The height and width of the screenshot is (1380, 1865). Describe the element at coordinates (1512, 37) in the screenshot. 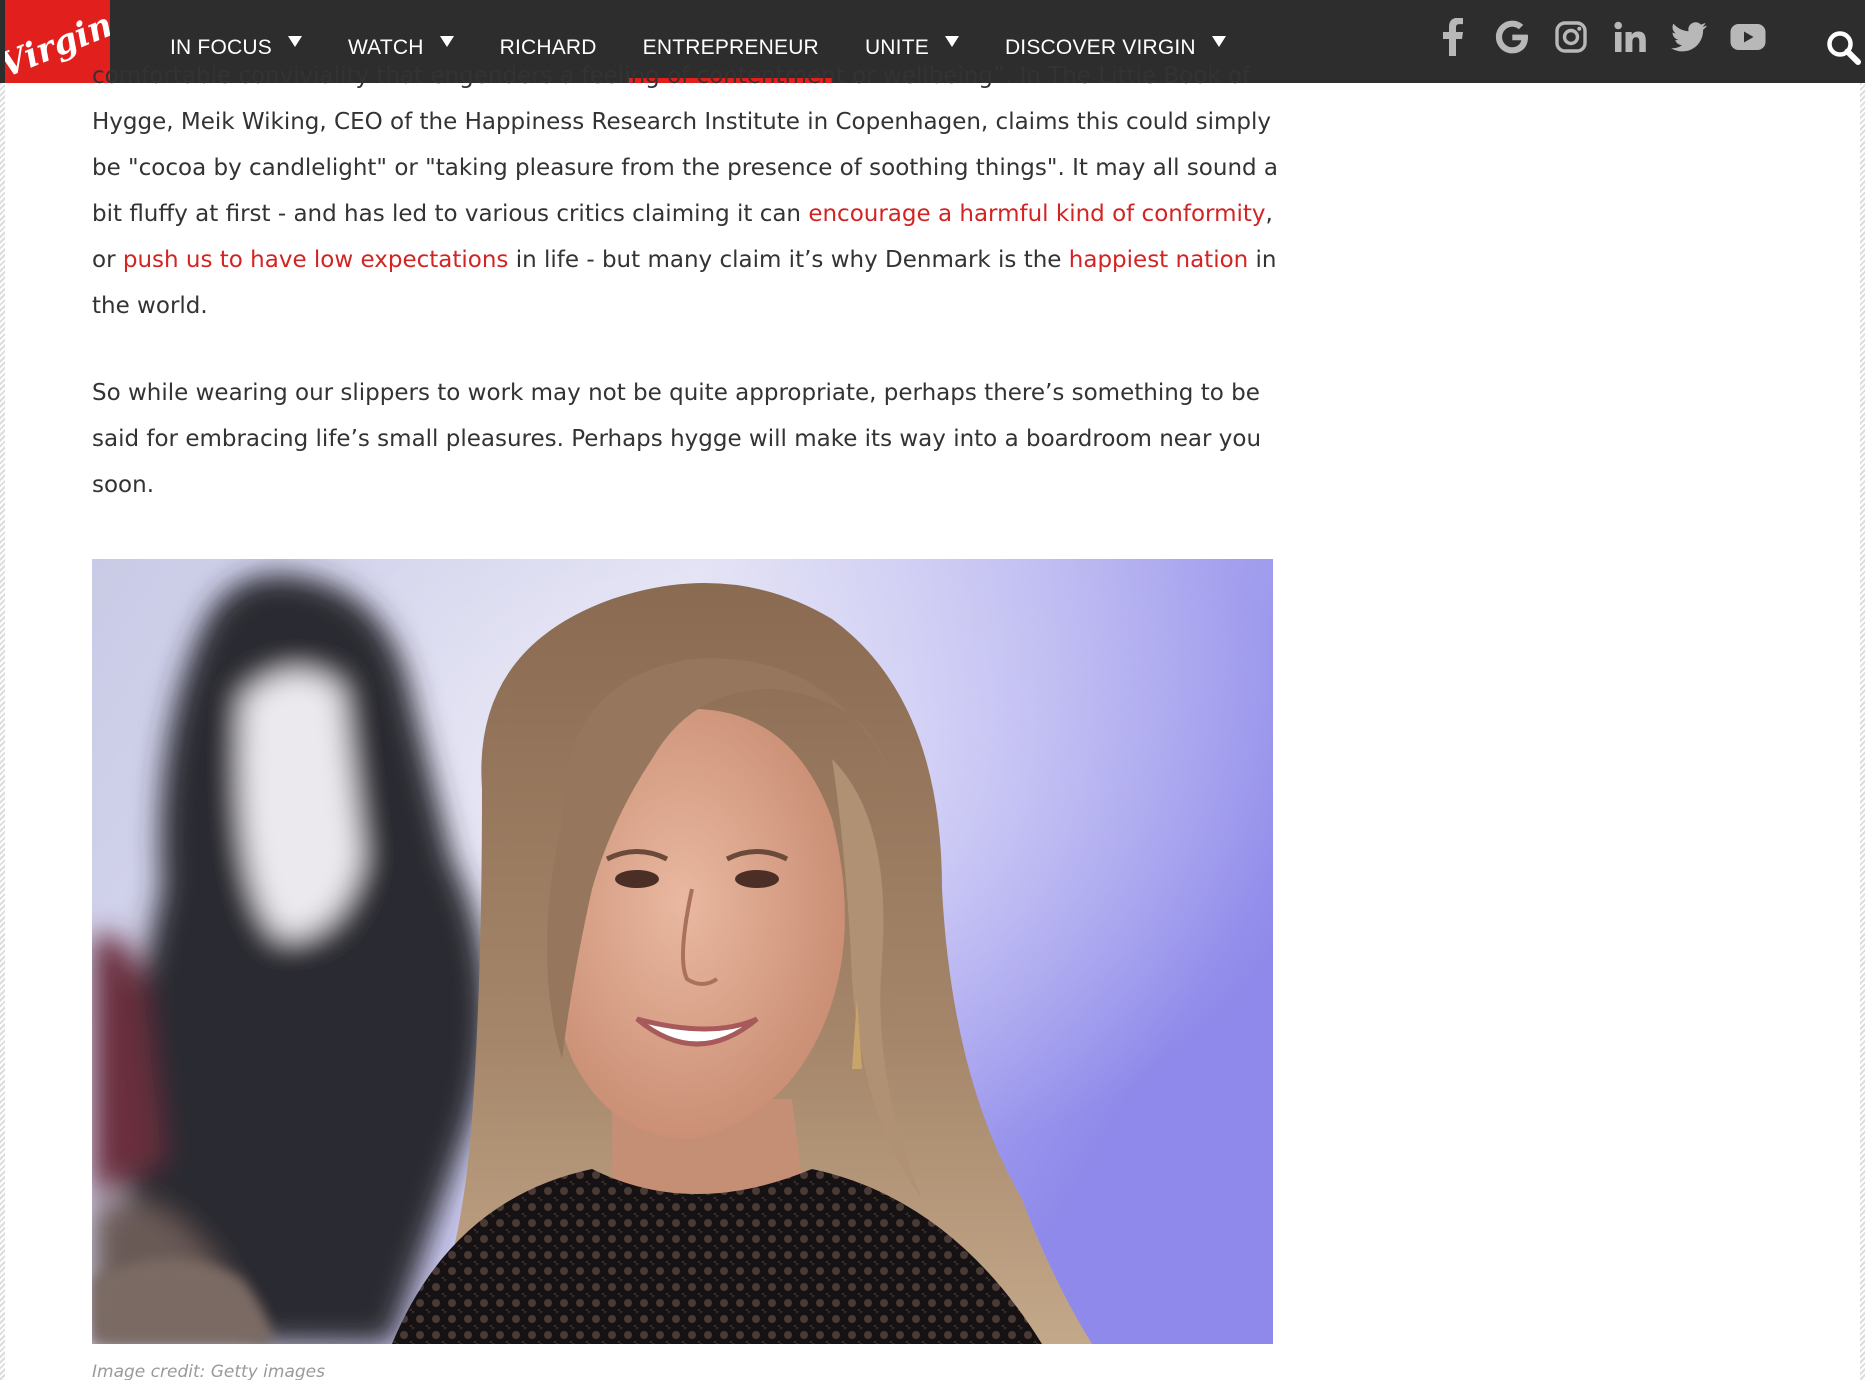

I see `google-icon` at that location.